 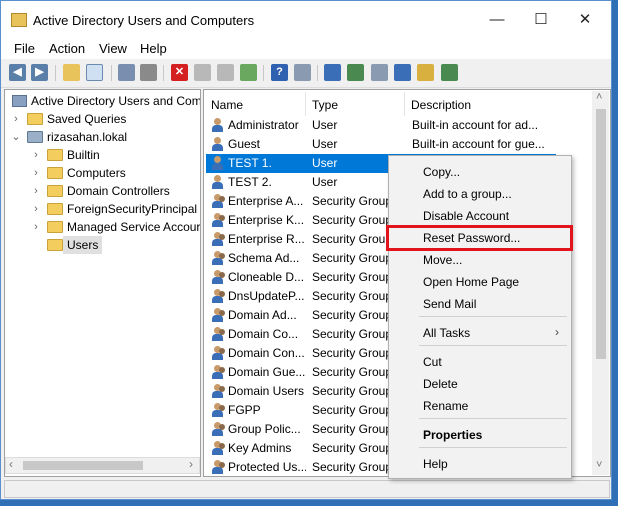 I want to click on tree-item-label: rizasahan.lokal, so click(x=87, y=137).